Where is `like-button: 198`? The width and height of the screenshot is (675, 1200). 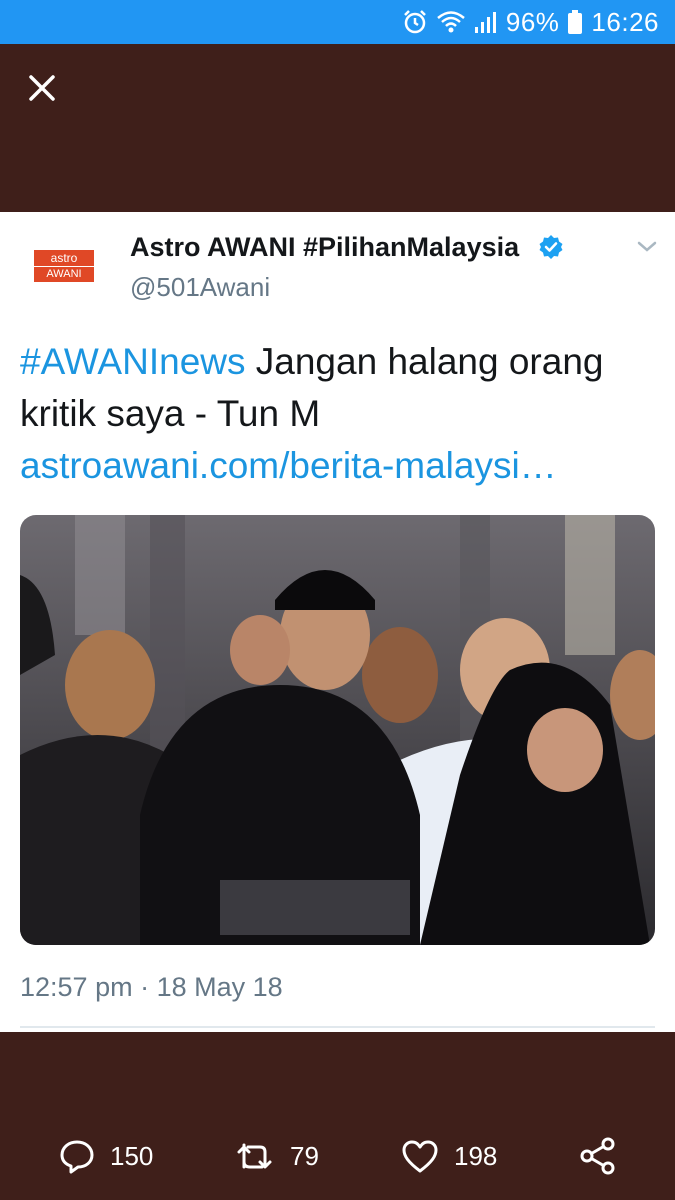
like-button: 198 is located at coordinates (448, 1156).